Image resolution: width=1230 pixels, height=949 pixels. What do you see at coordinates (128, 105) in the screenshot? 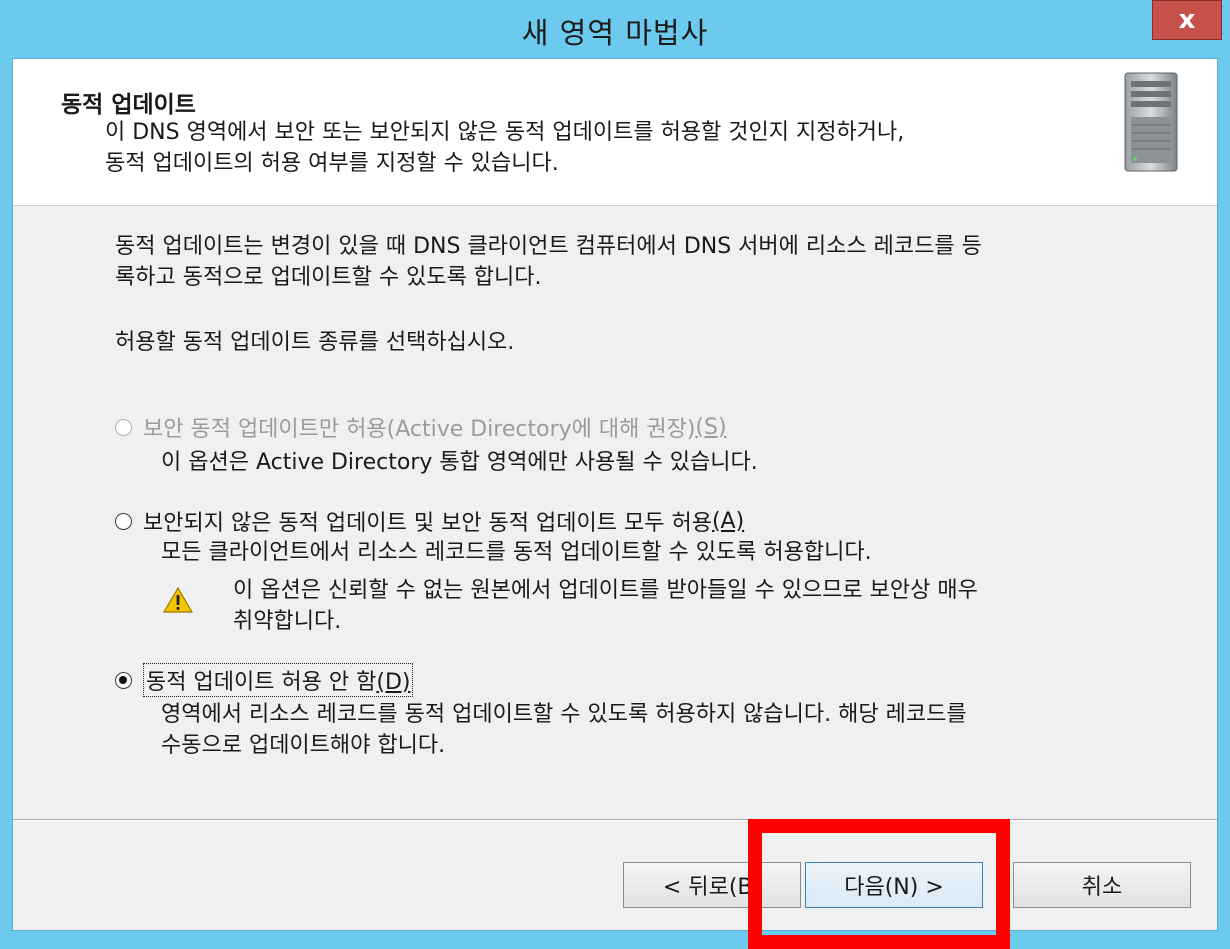
I see `page-title: 동적 업데이트` at bounding box center [128, 105].